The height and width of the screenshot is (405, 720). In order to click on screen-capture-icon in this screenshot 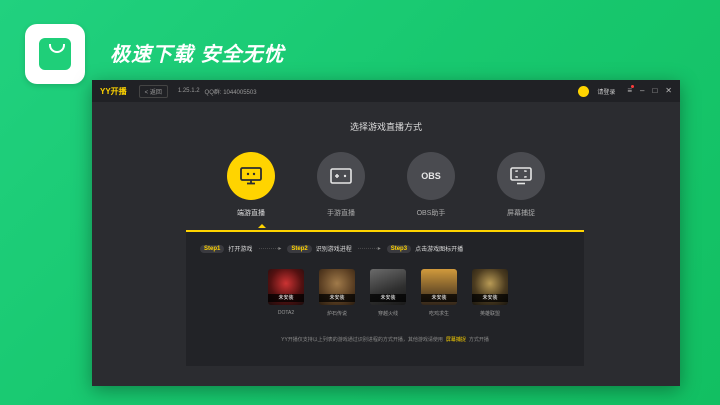, I will do `click(521, 176)`.